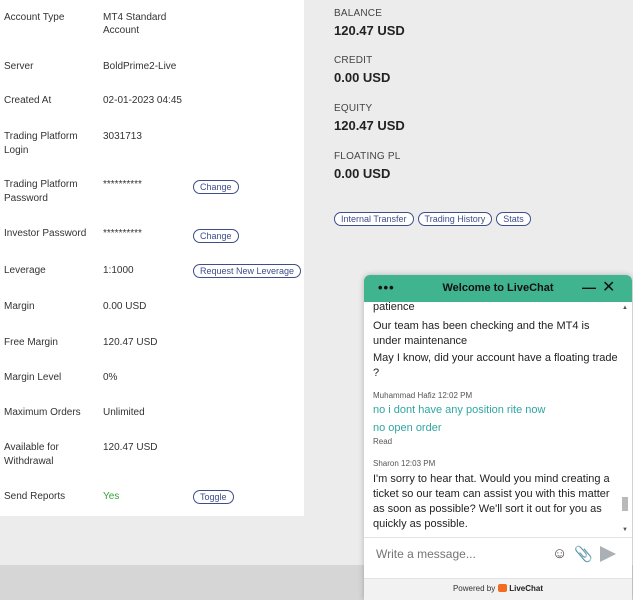 The height and width of the screenshot is (600, 633). I want to click on livechat-brand: LiveChat, so click(526, 588).